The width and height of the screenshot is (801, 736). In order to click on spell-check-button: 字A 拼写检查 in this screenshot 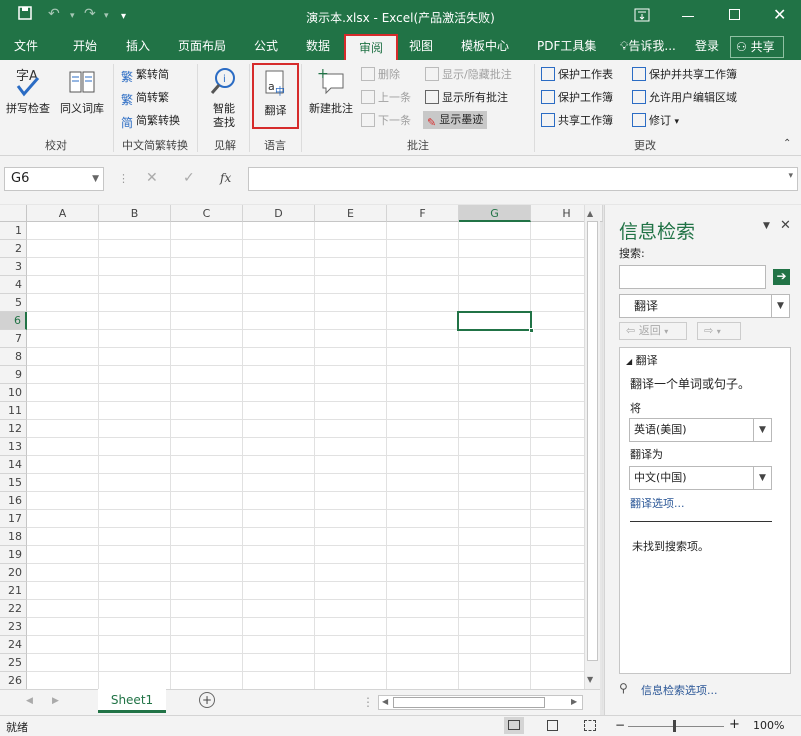, I will do `click(28, 91)`.